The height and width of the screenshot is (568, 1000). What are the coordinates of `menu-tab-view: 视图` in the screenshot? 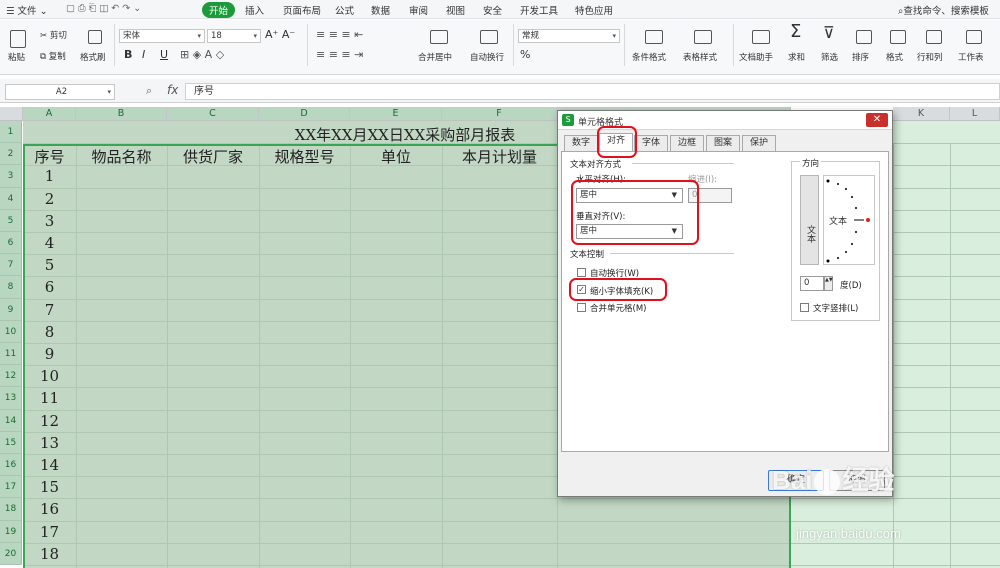 It's located at (455, 10).